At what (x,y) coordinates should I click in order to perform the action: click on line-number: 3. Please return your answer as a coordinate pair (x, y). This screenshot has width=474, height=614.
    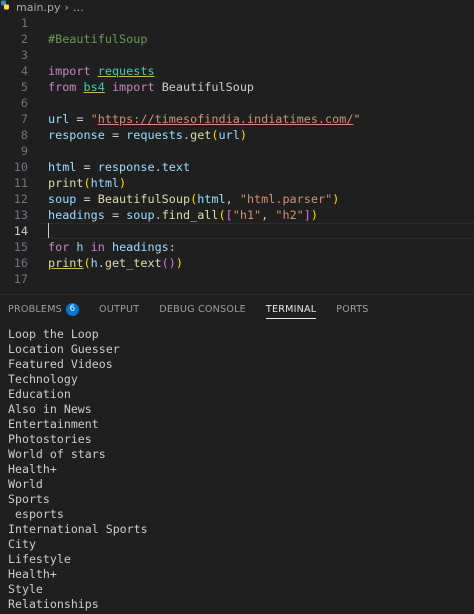
    Looking at the image, I should click on (24, 55).